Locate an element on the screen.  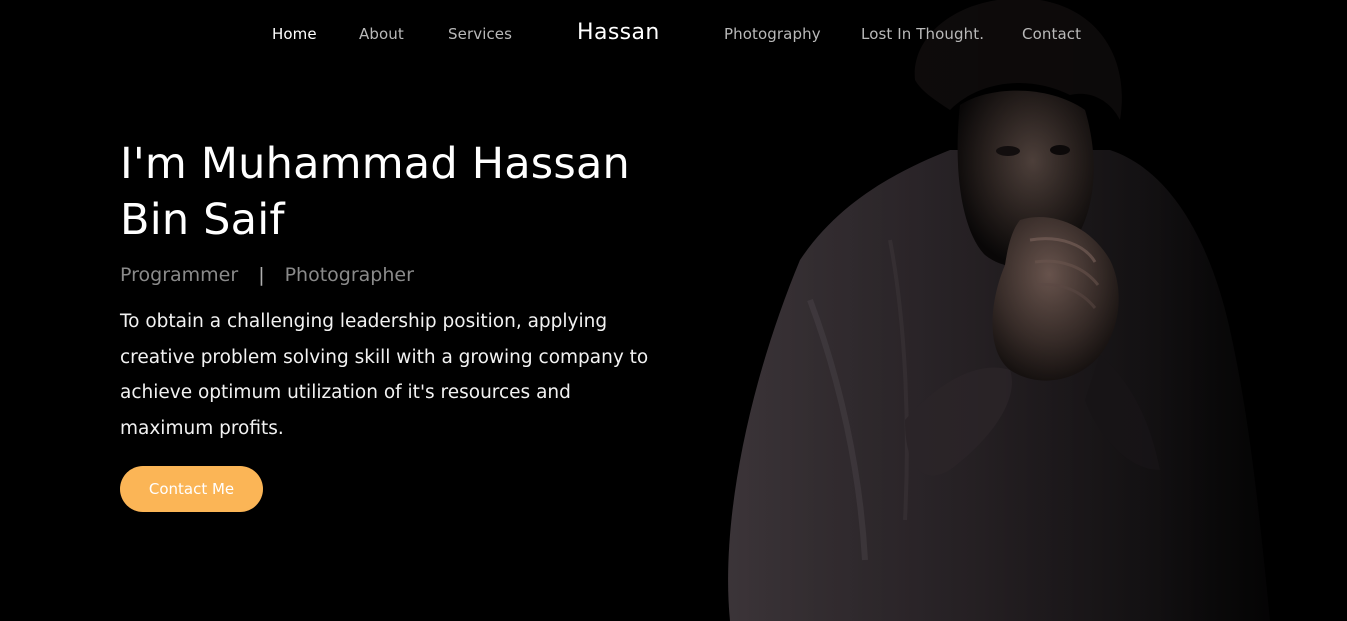
brand-logo-text: Hassan is located at coordinates (618, 32).